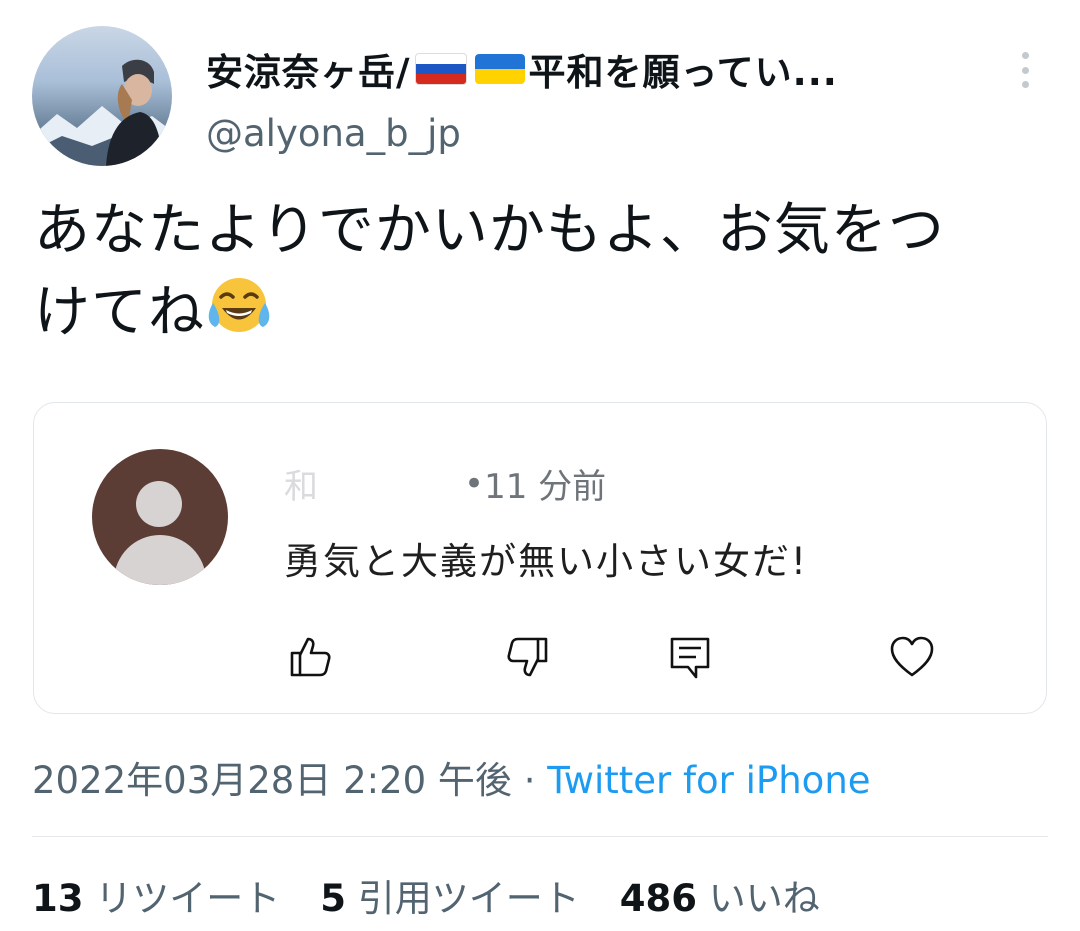  I want to click on comment-text: 勇気と大義が無い小さい女だ!, so click(546, 561).